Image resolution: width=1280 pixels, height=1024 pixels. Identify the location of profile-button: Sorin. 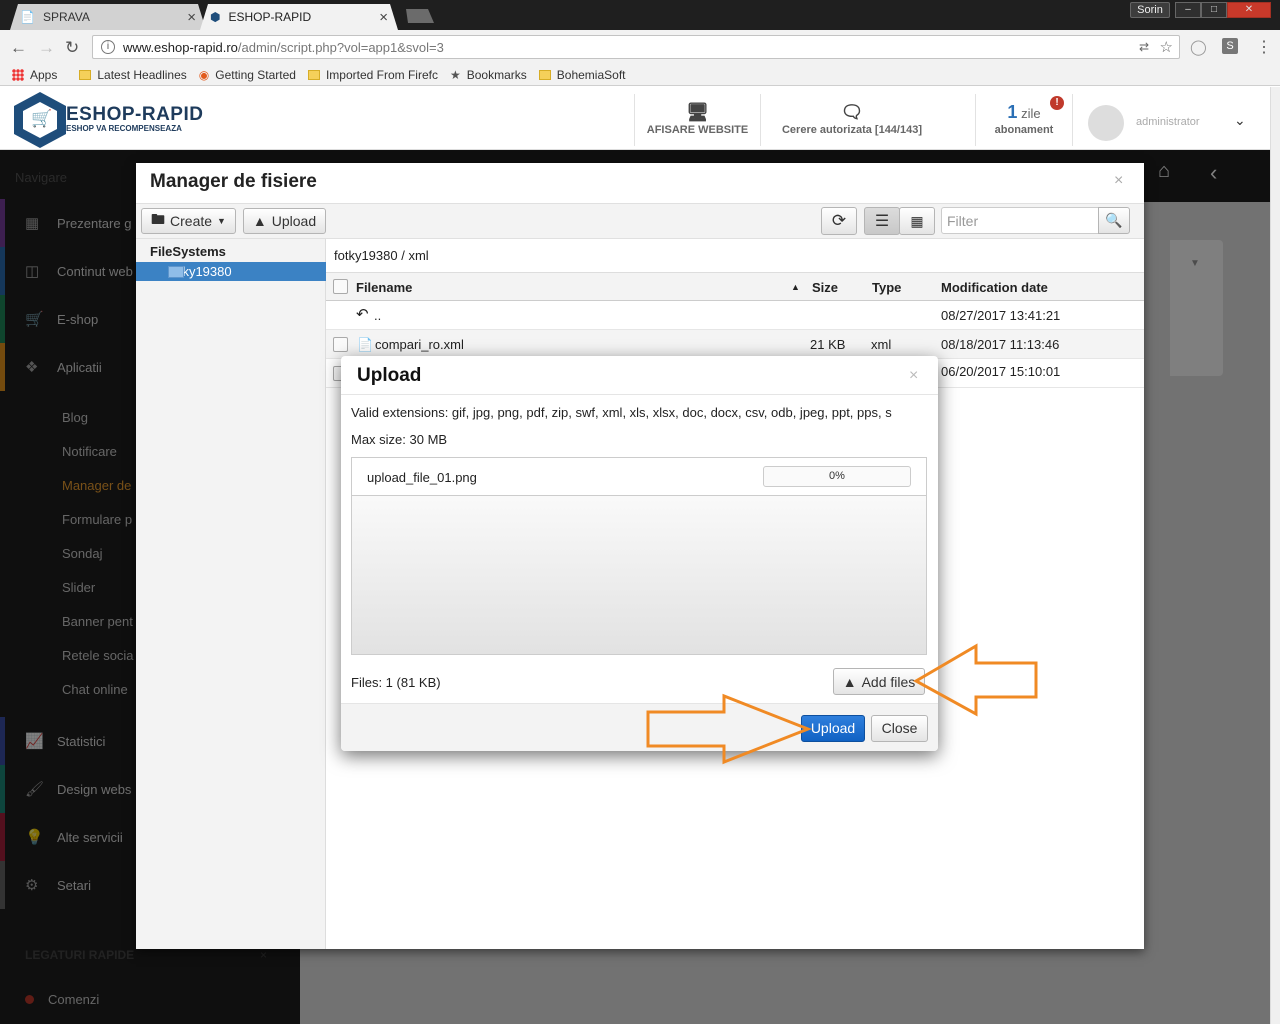
(1150, 10).